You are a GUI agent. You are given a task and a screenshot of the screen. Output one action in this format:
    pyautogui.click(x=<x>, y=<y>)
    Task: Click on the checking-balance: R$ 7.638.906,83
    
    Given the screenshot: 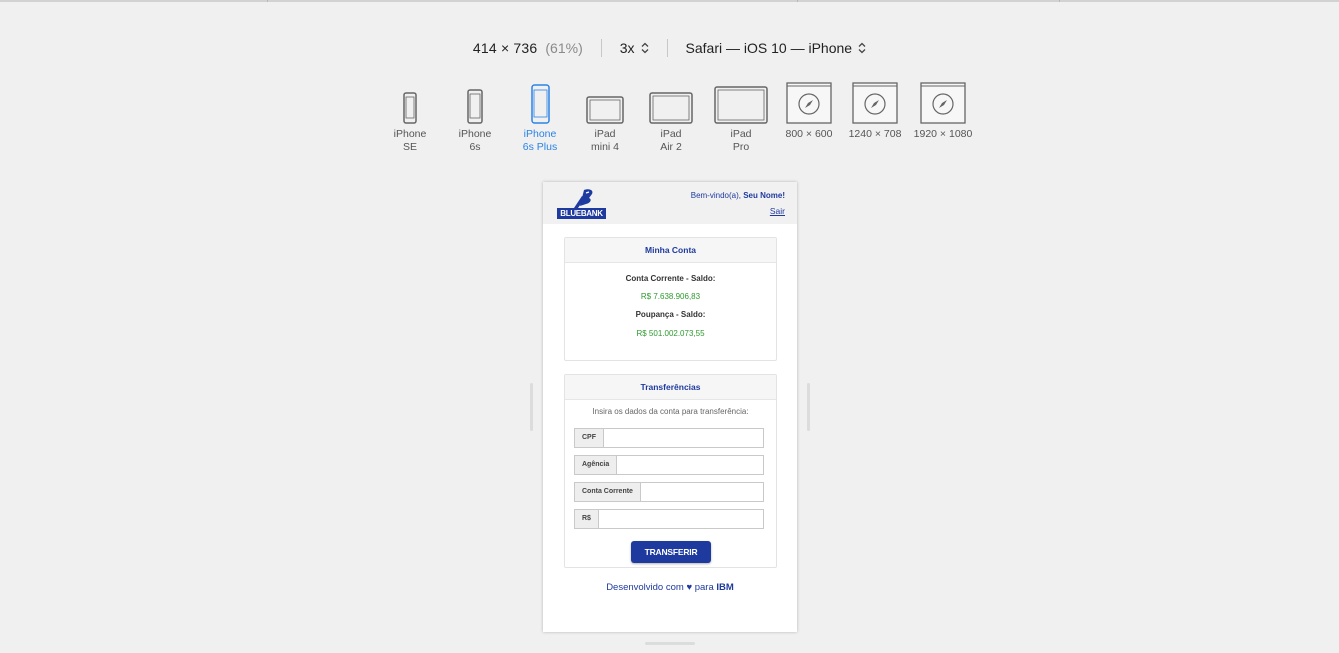 What is the action you would take?
    pyautogui.click(x=670, y=296)
    